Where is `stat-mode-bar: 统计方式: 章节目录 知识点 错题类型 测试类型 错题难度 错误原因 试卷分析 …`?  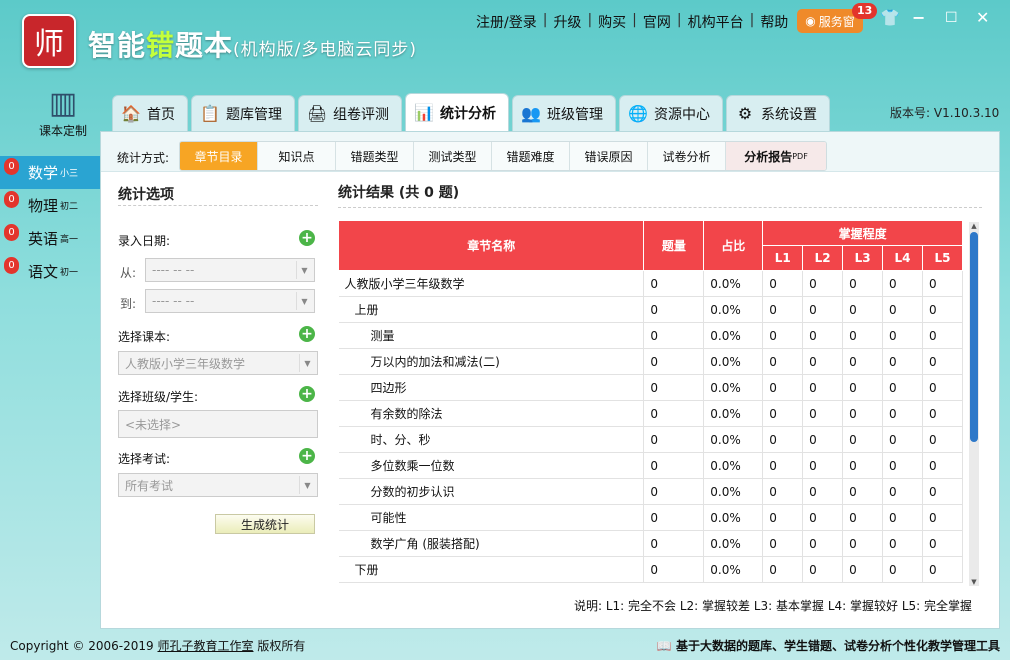 stat-mode-bar: 统计方式: 章节目录 知识点 错题类型 测试类型 错题难度 错误原因 试卷分析 … is located at coordinates (550, 152).